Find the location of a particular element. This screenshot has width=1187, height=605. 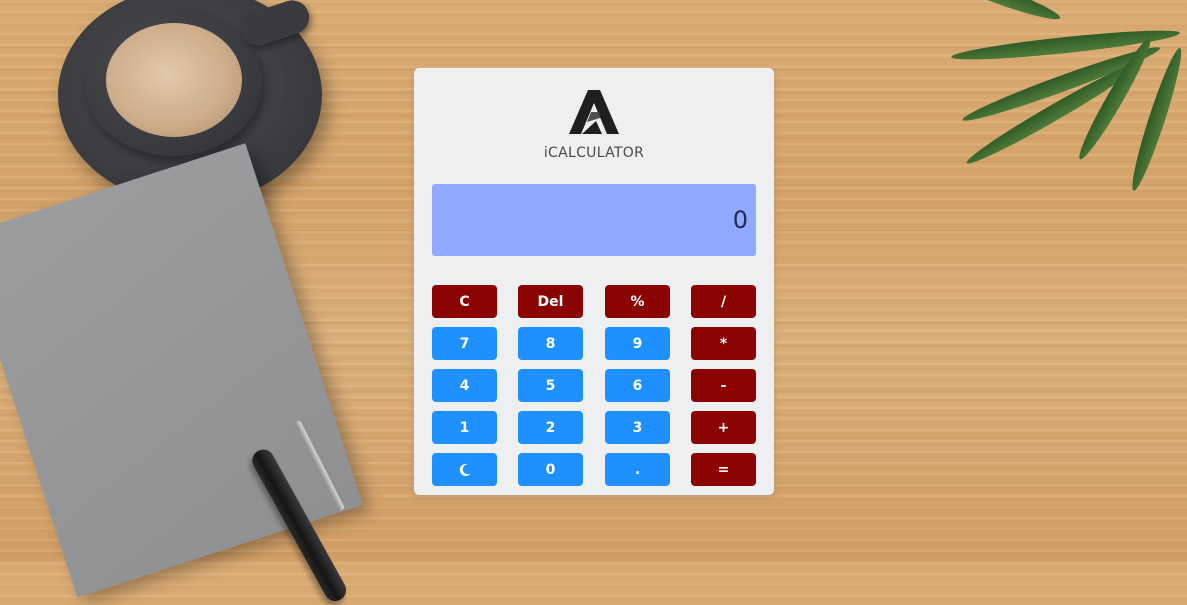

digit-3-button: 3 is located at coordinates (637, 427).